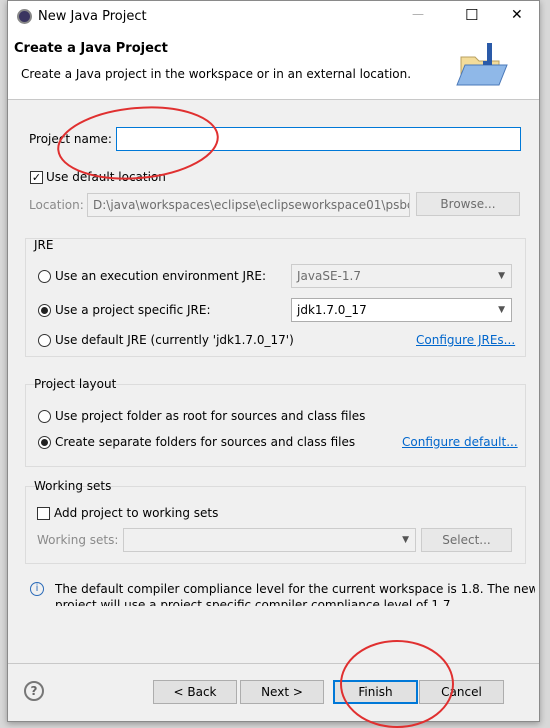 This screenshot has height=728, width=550. I want to click on annotation-circle-finish, so click(397, 684).